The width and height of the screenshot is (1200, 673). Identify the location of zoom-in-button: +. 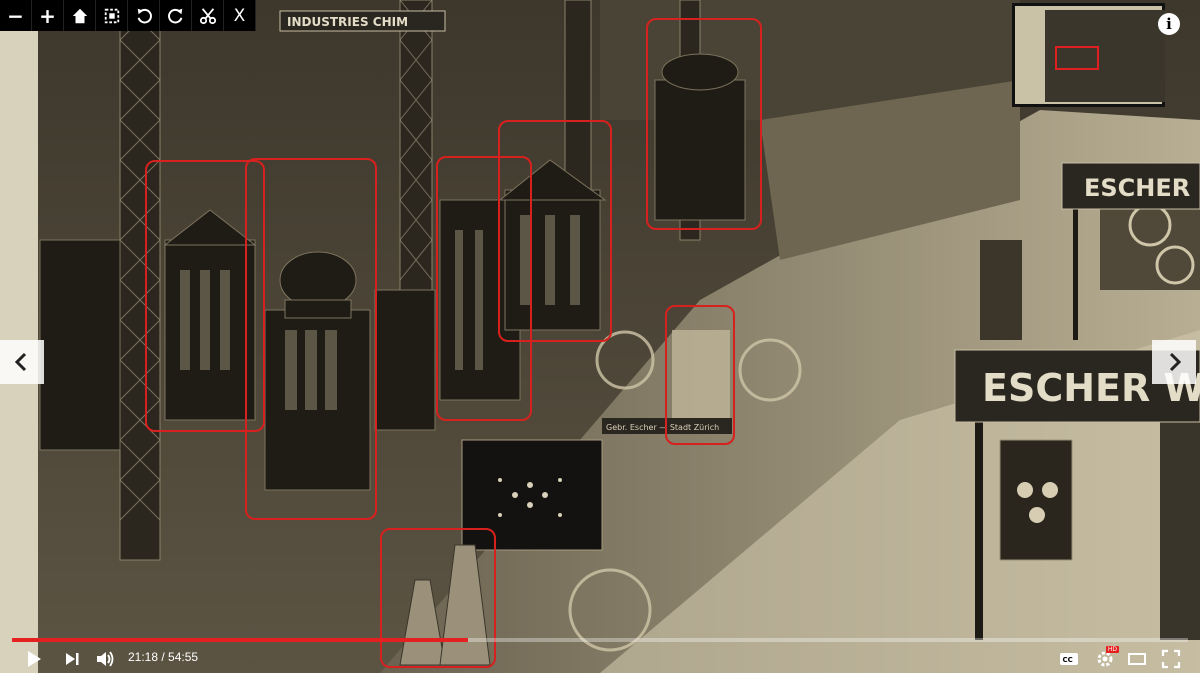
(48, 15).